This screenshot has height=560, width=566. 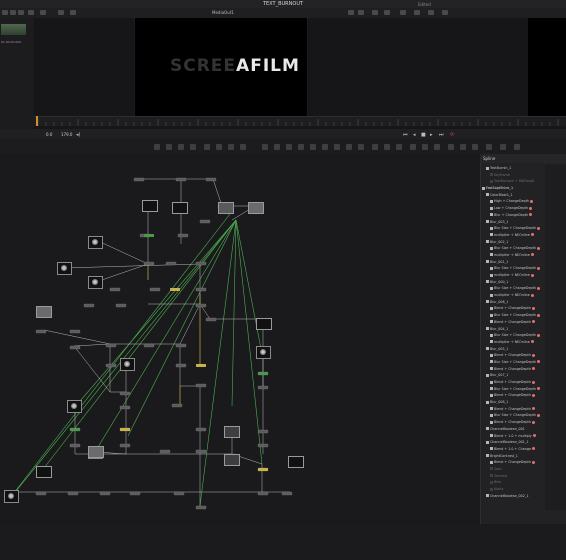 I want to click on spline-item: Blur_006_1, so click(x=513, y=302).